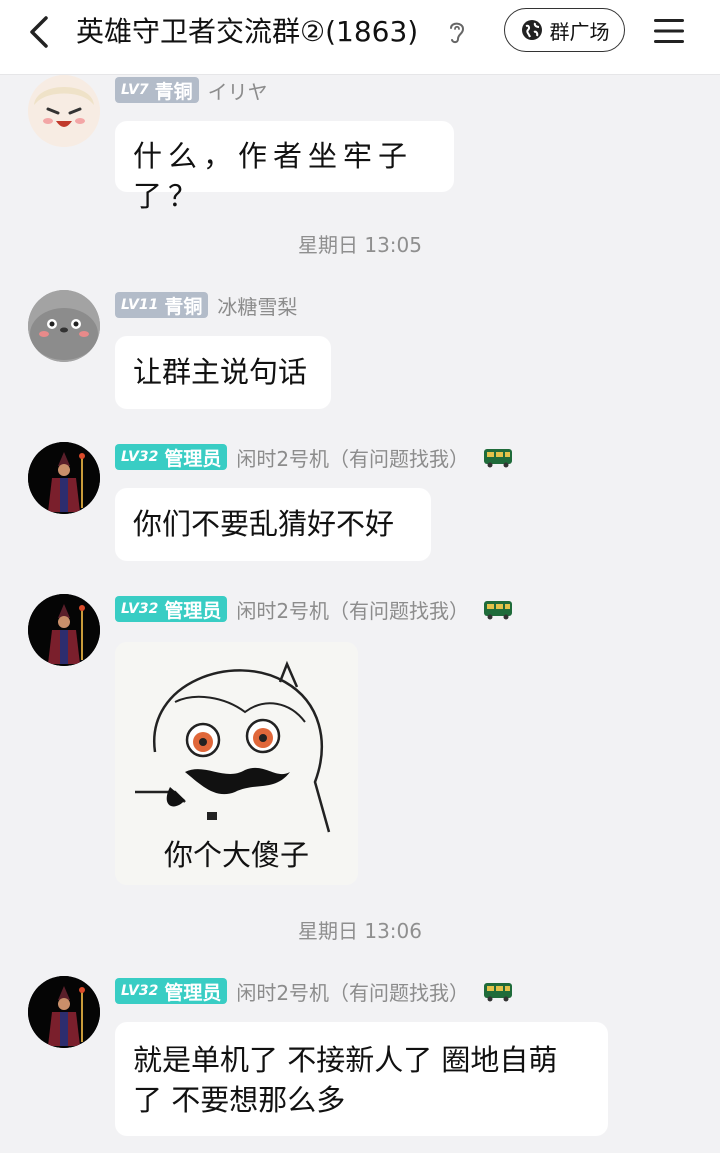 The image size is (720, 1153). What do you see at coordinates (257, 305) in the screenshot?
I see `sender-nickname: 冰糖雪梨` at bounding box center [257, 305].